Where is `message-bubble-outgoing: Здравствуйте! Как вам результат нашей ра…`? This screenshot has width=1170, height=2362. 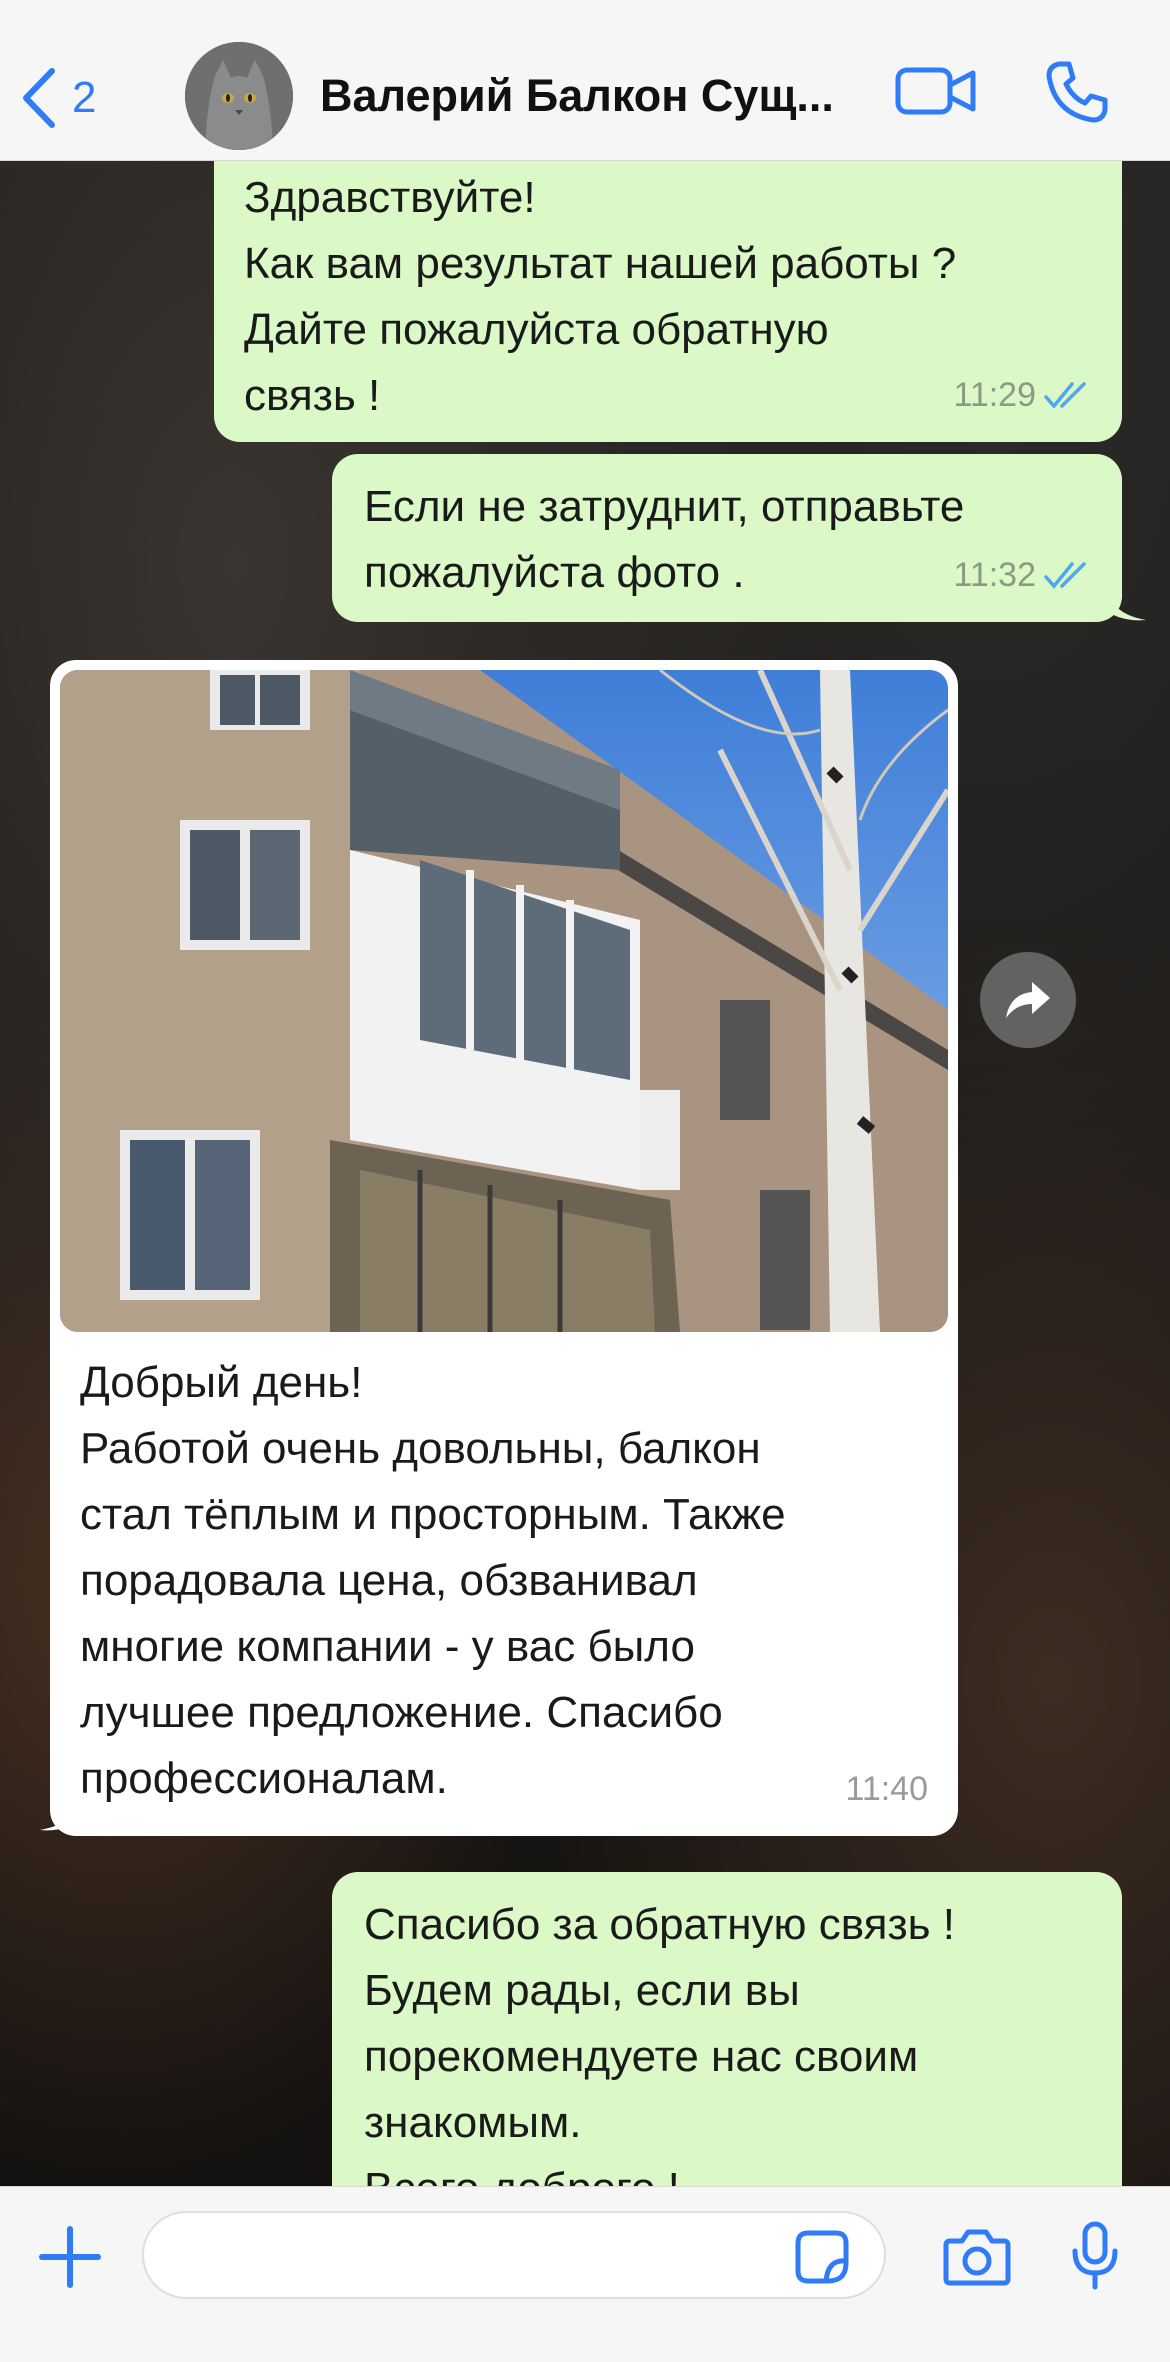 message-bubble-outgoing: Здравствуйте! Как вам результат нашей ра… is located at coordinates (668, 291).